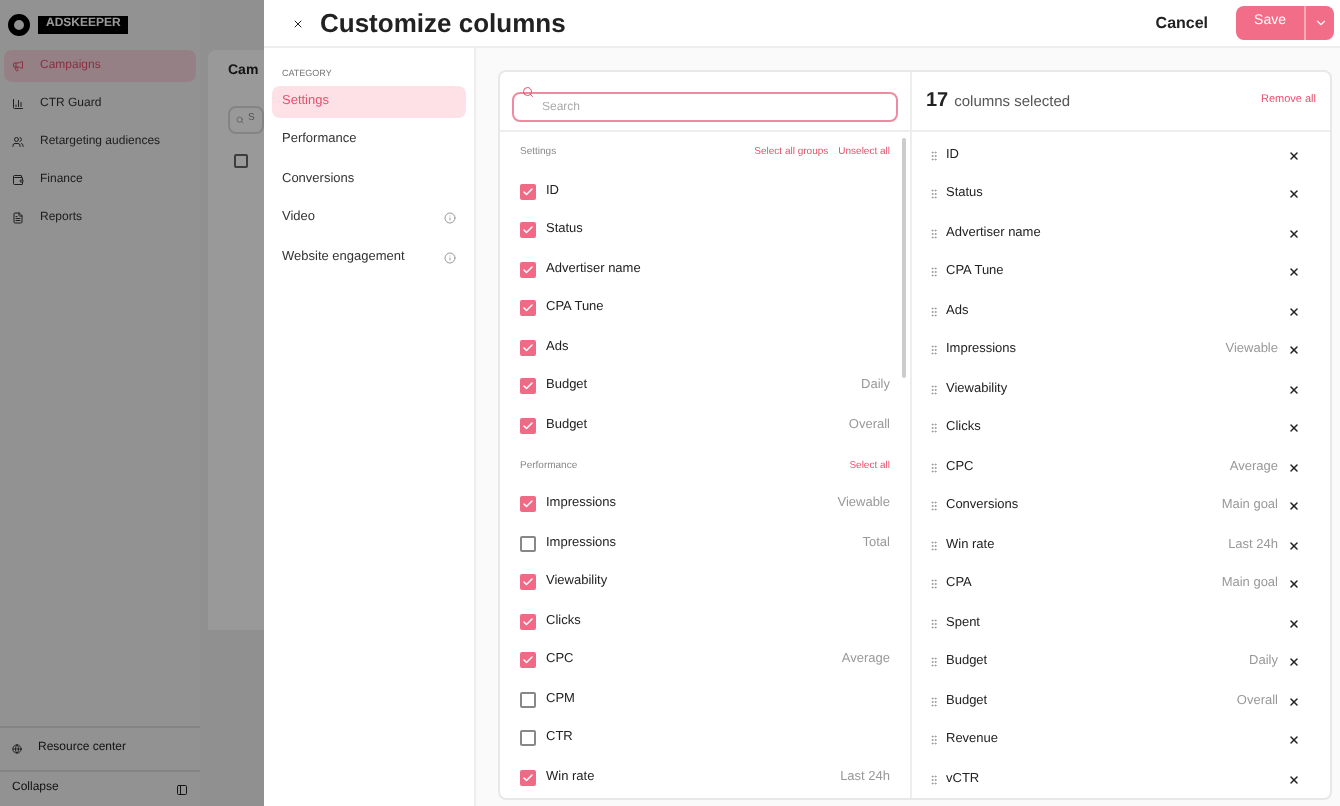 Image resolution: width=1340 pixels, height=806 pixels. I want to click on cancel-button: Cancel, so click(1182, 23).